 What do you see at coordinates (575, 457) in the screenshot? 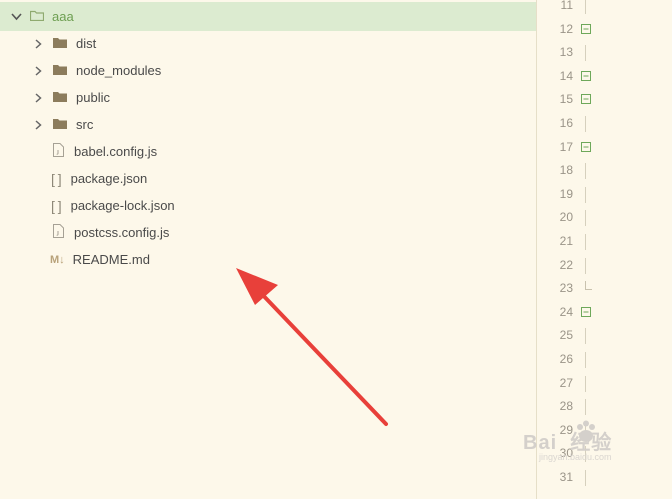
I see `watermark-url: jingyan.baidu.com` at bounding box center [575, 457].